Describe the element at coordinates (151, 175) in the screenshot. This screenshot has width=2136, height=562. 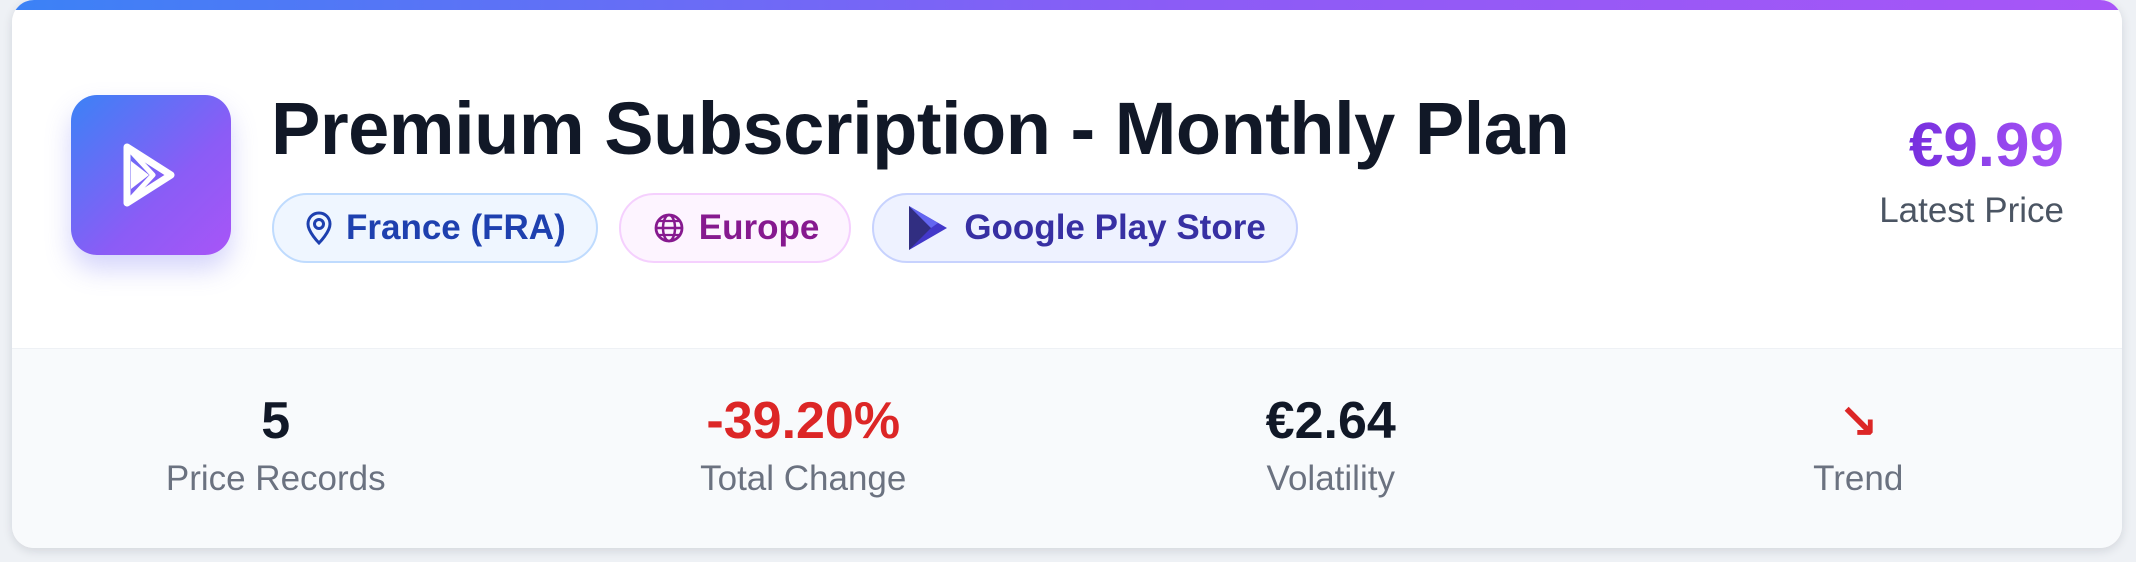
I see `play-store-icon` at that location.